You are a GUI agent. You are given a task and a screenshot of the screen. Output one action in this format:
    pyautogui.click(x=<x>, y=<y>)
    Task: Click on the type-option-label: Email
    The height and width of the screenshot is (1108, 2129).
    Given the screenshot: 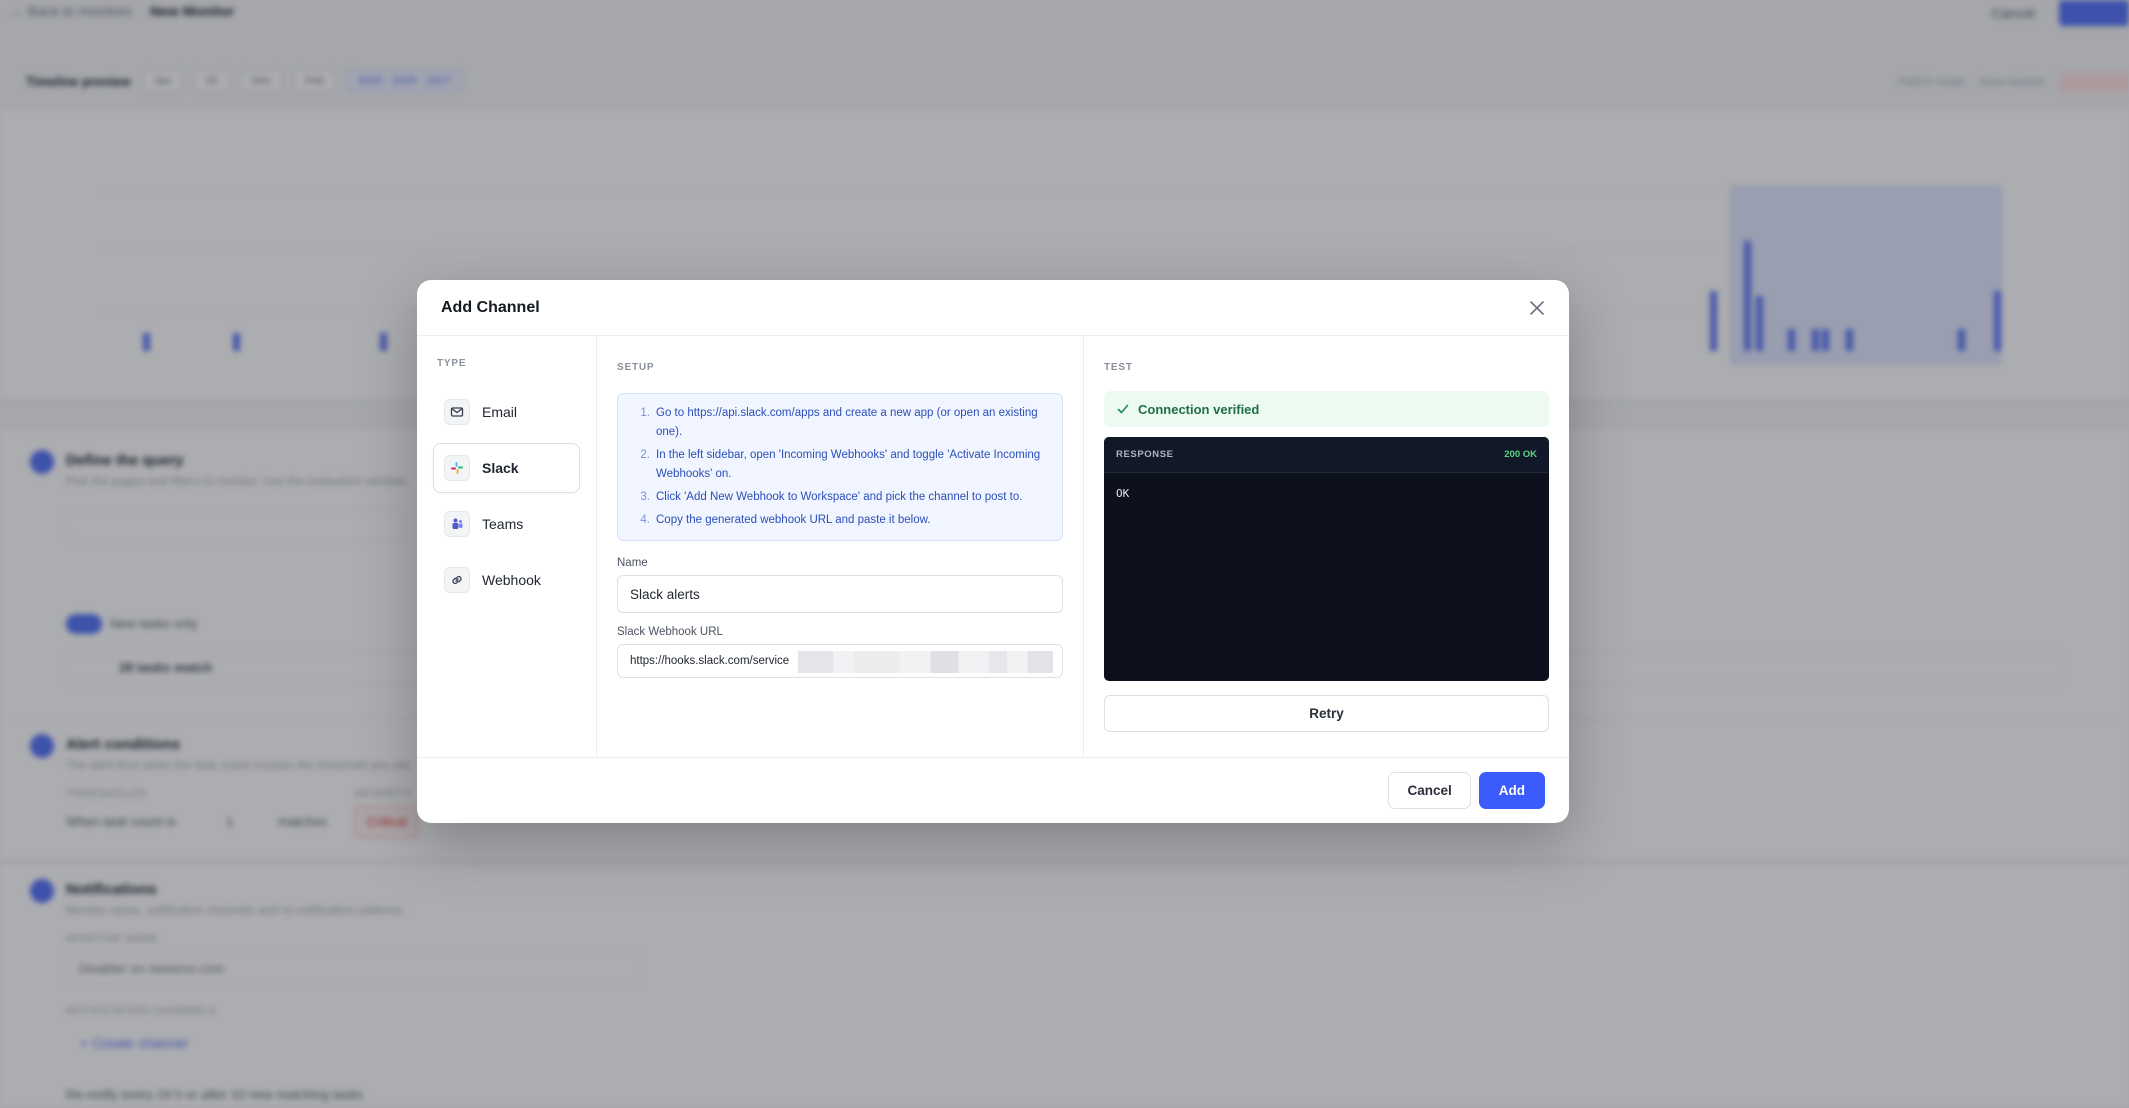 What is the action you would take?
    pyautogui.click(x=500, y=412)
    